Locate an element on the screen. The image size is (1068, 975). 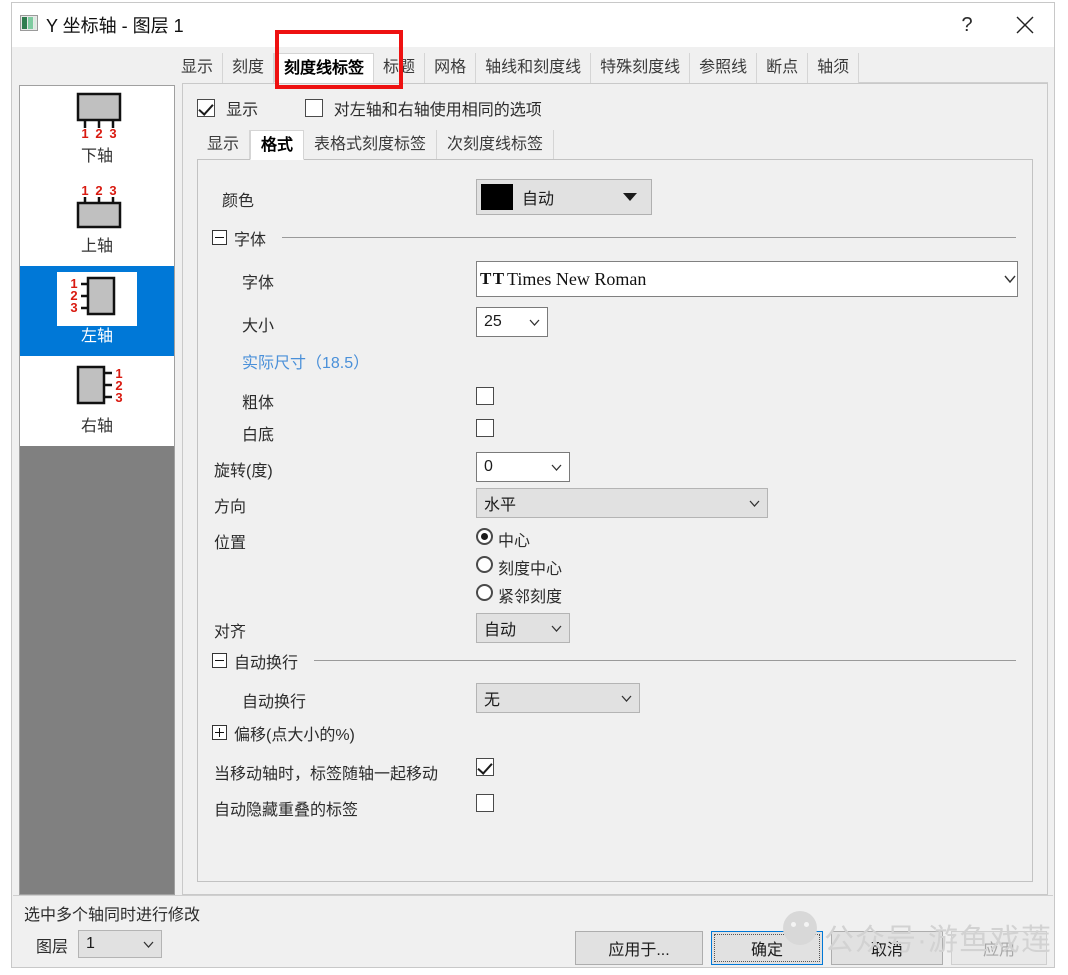
axis-top-icon: 1 2 3 is located at coordinates (97, 206).